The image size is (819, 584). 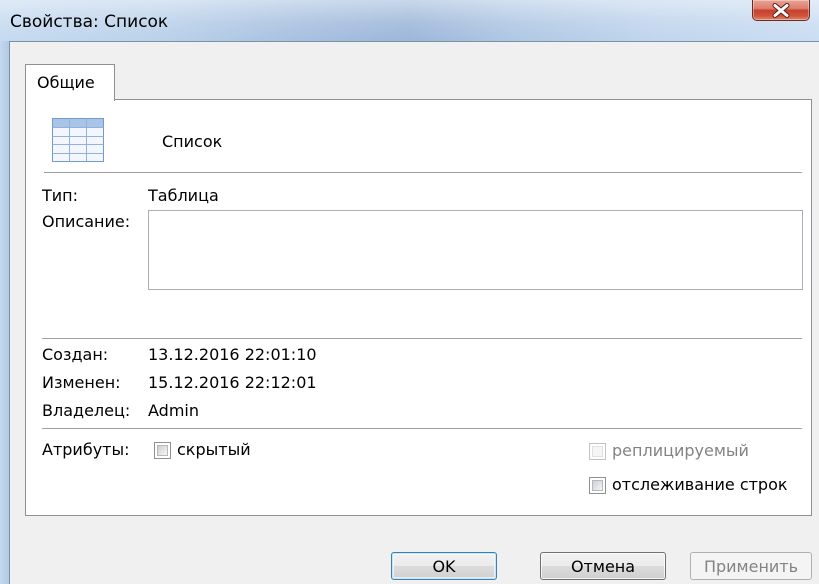 I want to click on row-tracking-checkbox: отслеживание строк, so click(x=694, y=485).